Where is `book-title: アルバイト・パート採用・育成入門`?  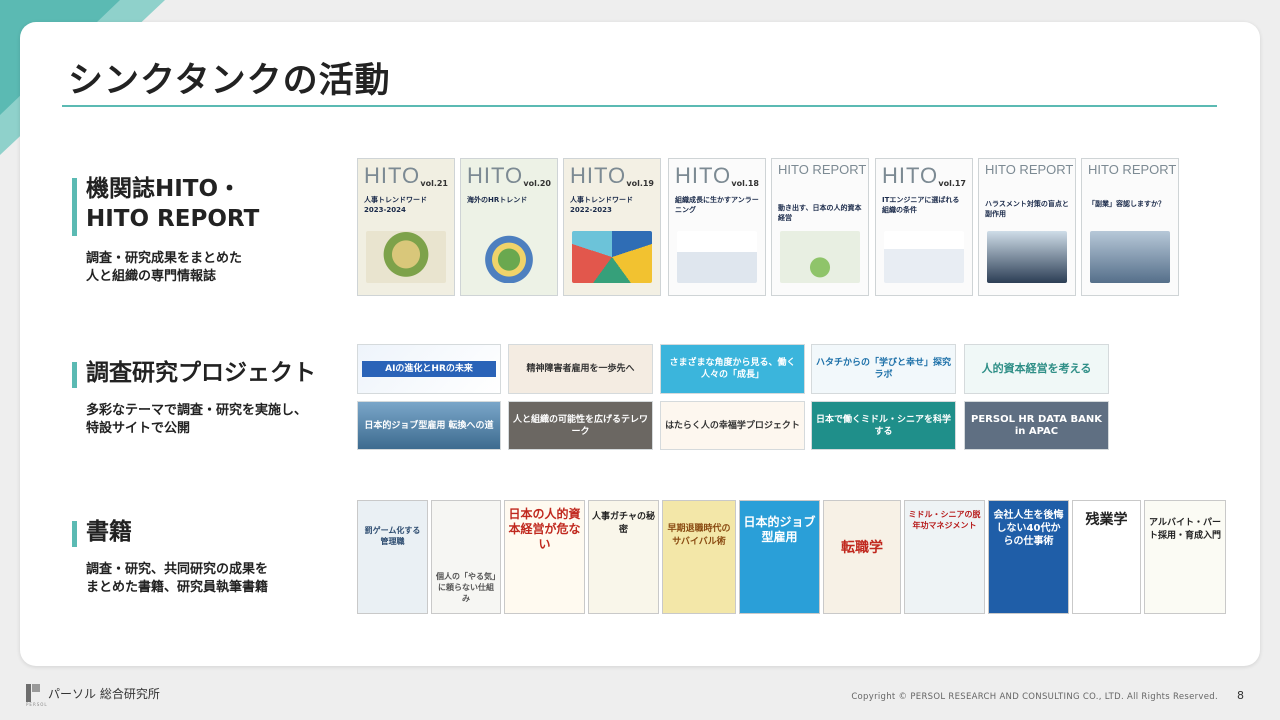
book-title: アルバイト・パート採用・育成入門 is located at coordinates (1184, 529).